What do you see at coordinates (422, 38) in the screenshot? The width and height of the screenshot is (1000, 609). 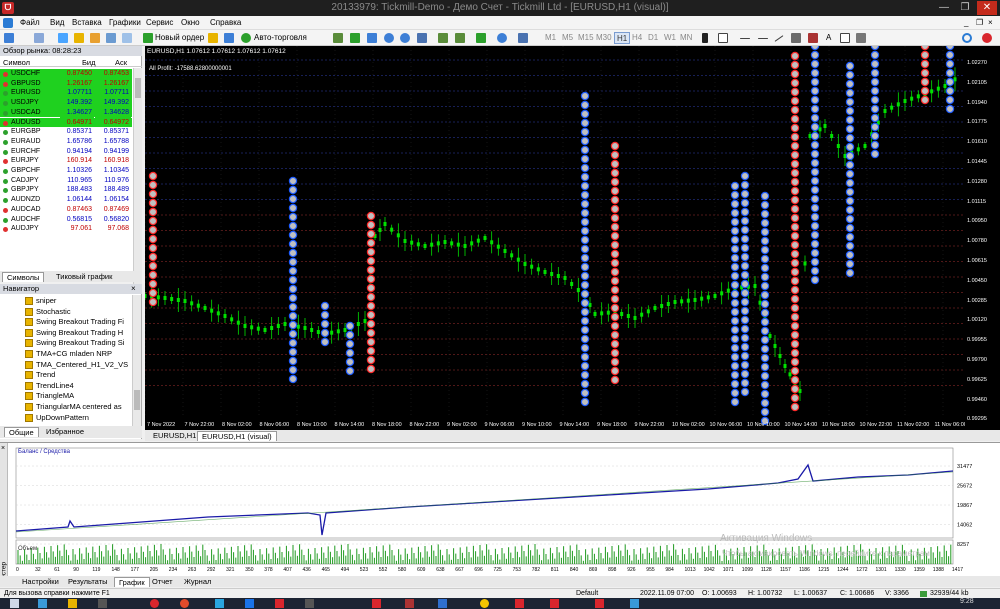 I see `tile-windows-icon` at bounding box center [422, 38].